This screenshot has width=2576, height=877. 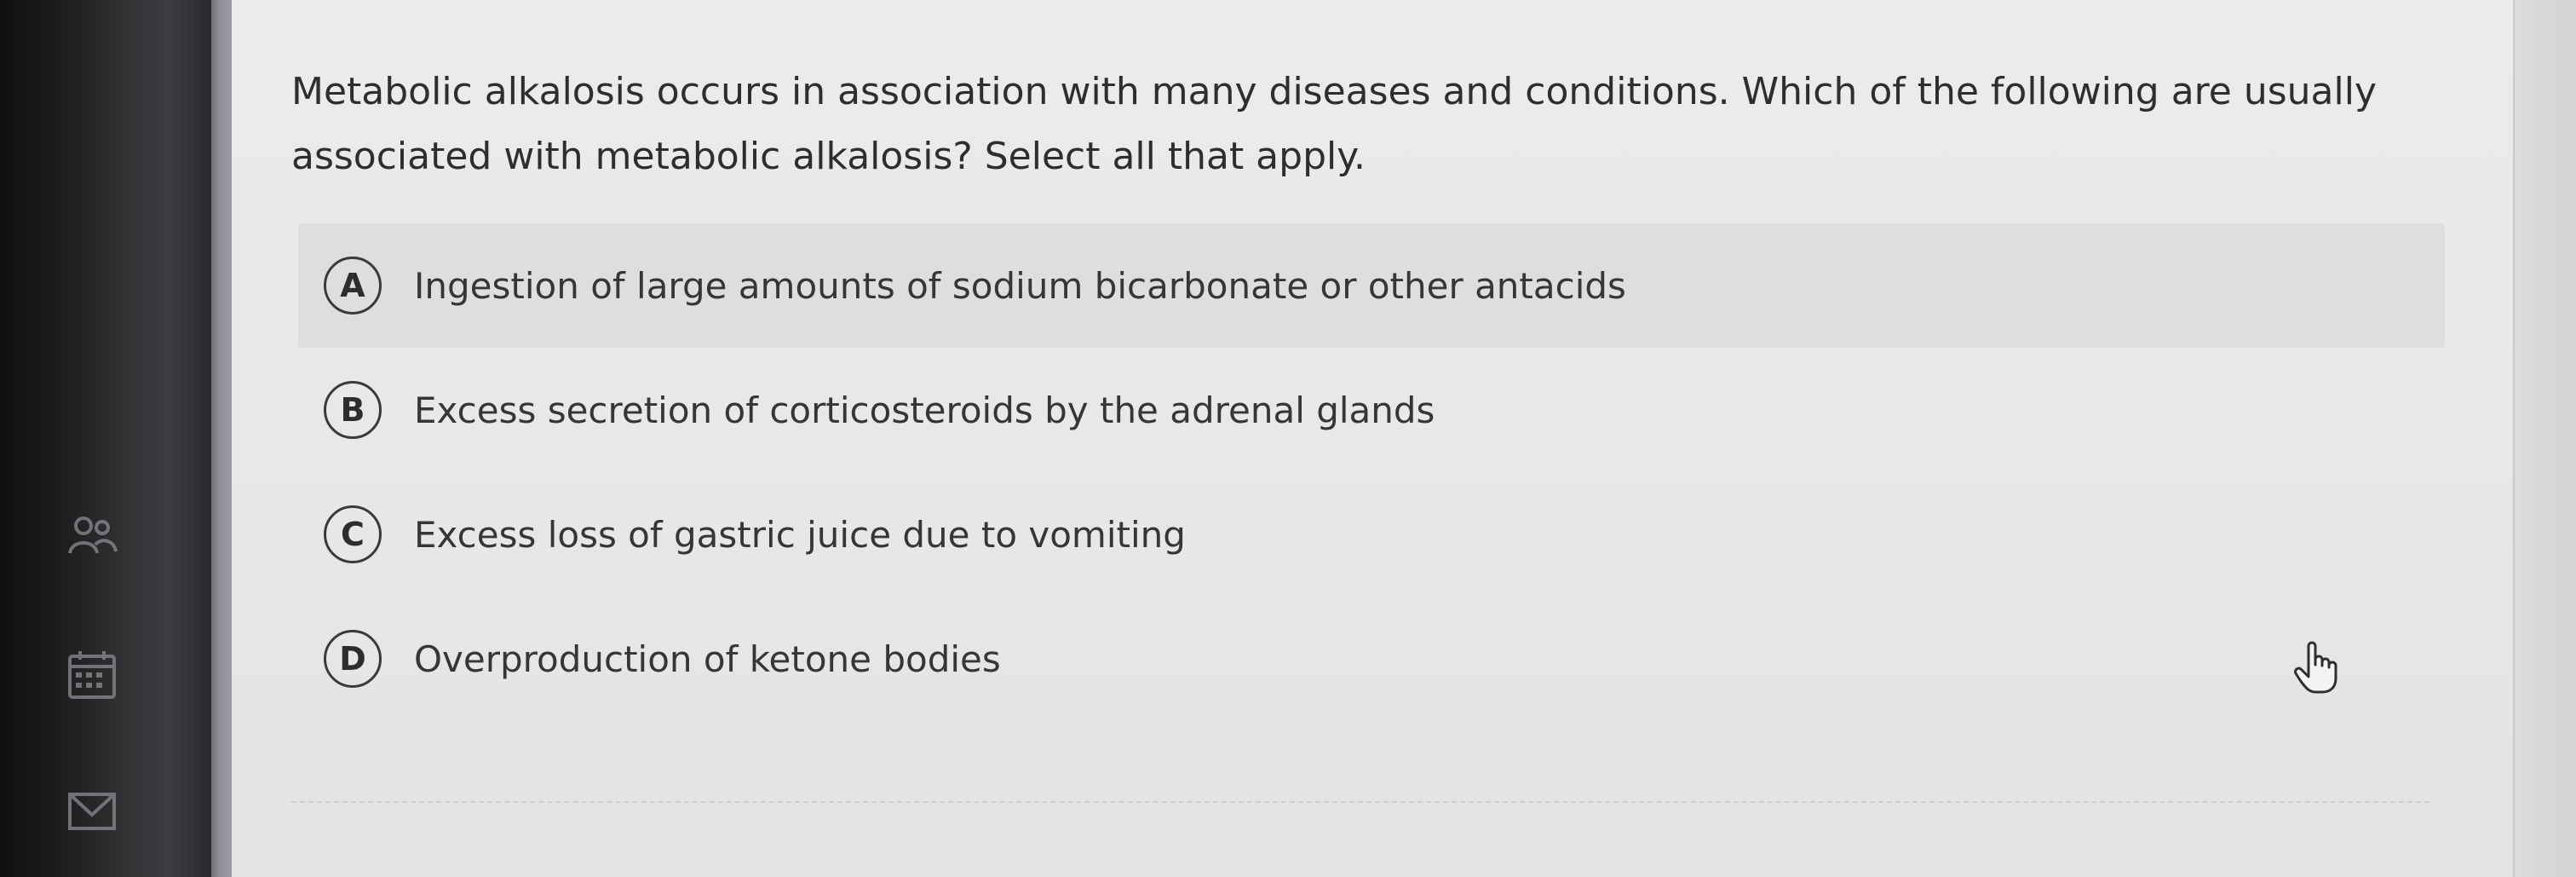 I want to click on page-right-edge, so click(x=2544, y=438).